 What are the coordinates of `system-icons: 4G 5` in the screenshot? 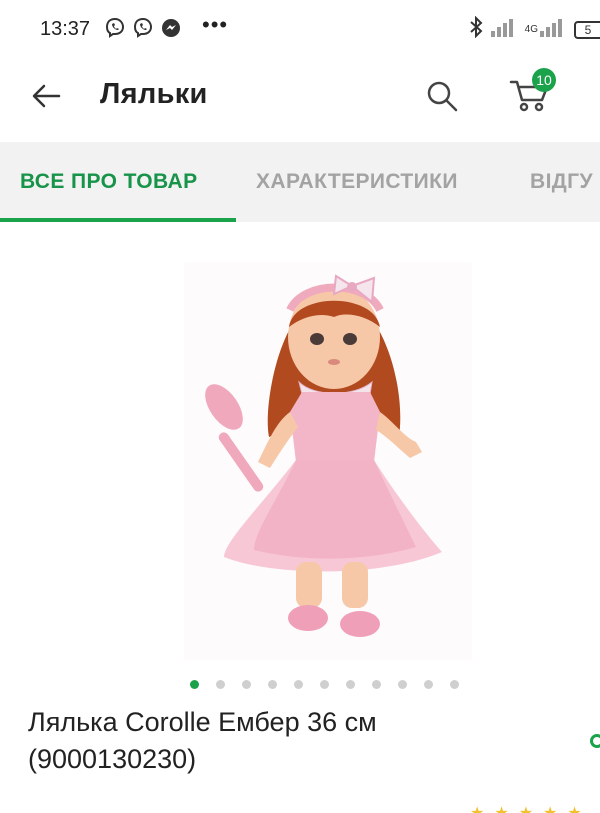 It's located at (534, 29).